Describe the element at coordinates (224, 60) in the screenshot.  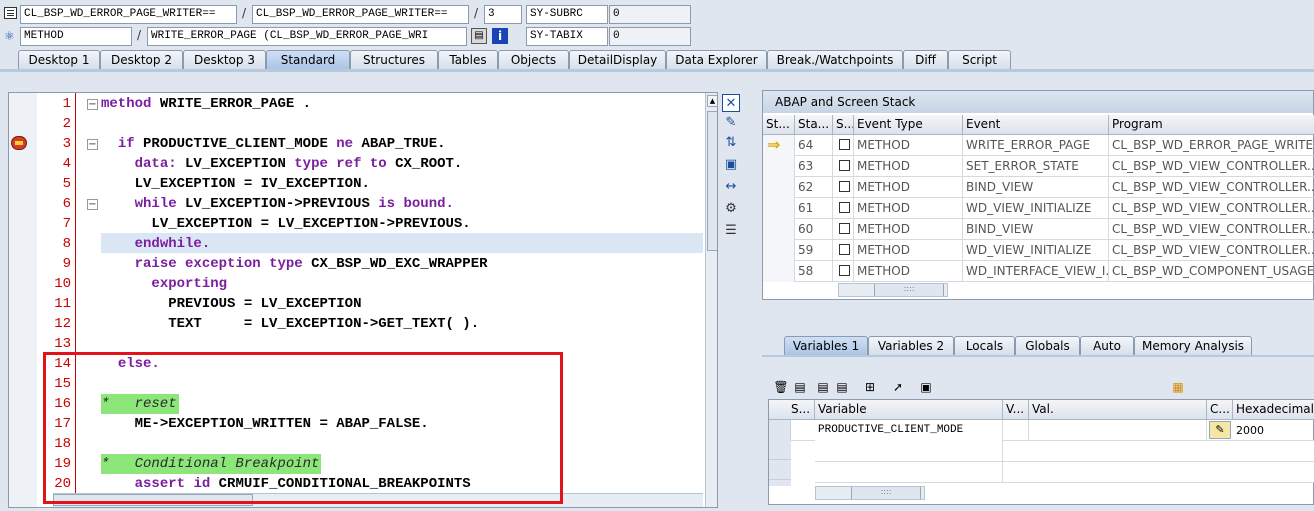
I see `tab-desktop-3: Desktop 3` at that location.